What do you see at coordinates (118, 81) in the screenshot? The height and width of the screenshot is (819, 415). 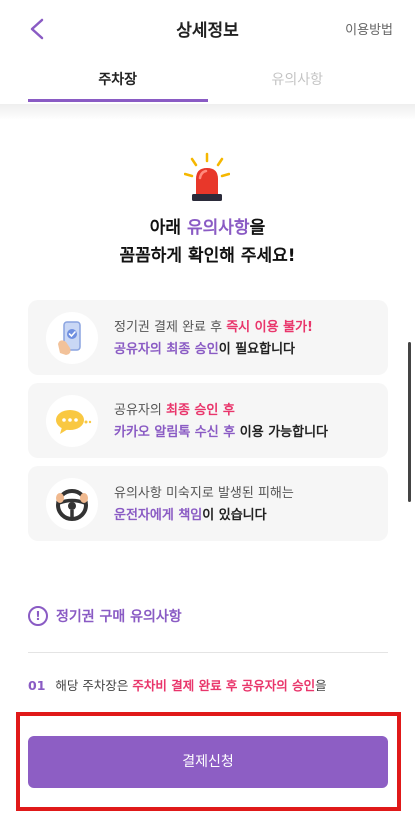 I see `tab-parking: 주차장` at bounding box center [118, 81].